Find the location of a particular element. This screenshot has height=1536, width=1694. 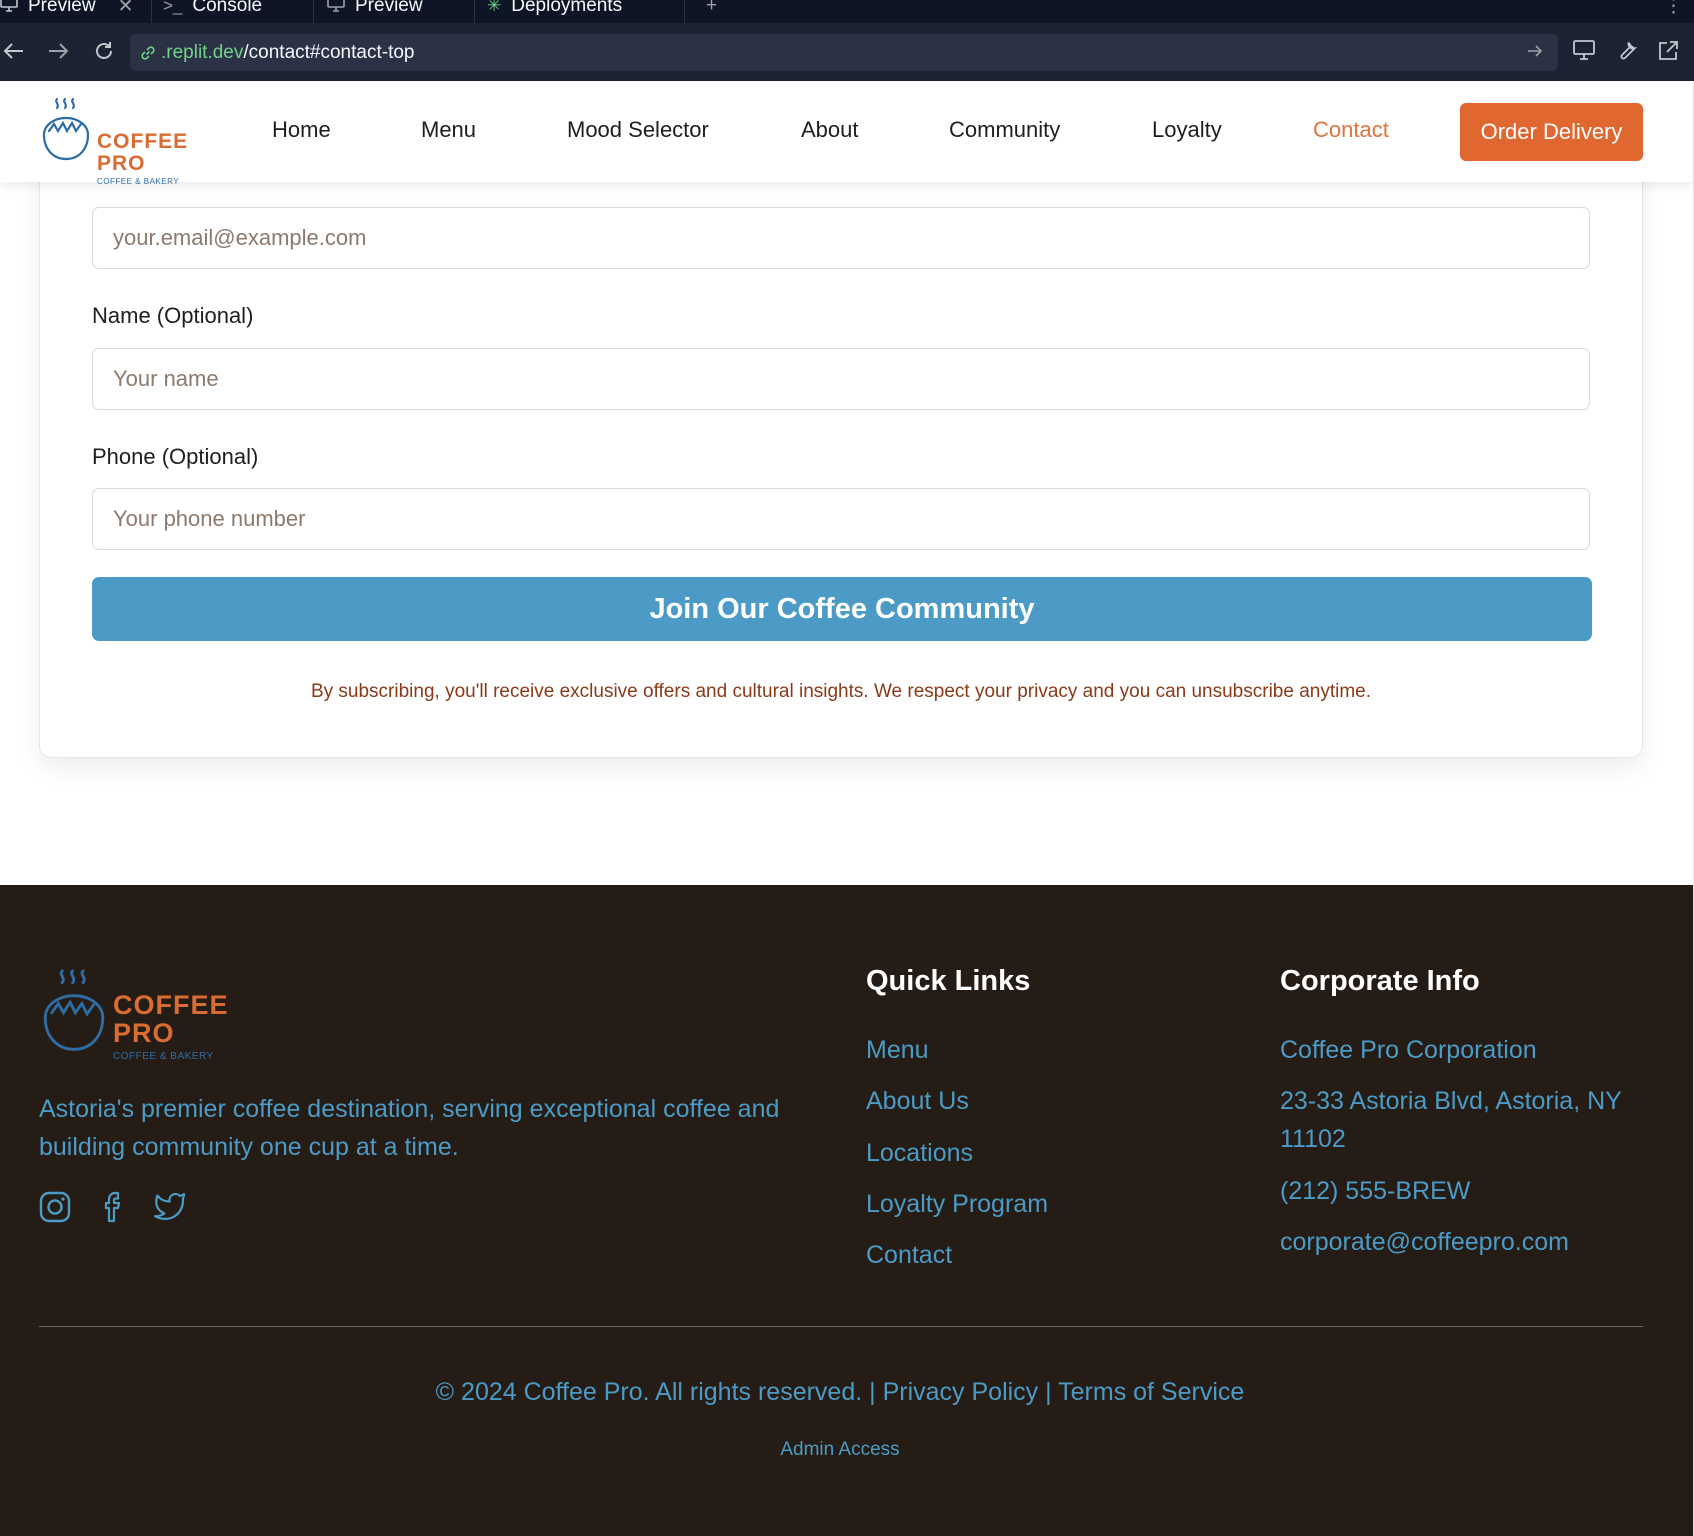

tab-deployments: ✳ Deployments is located at coordinates (554, 11).